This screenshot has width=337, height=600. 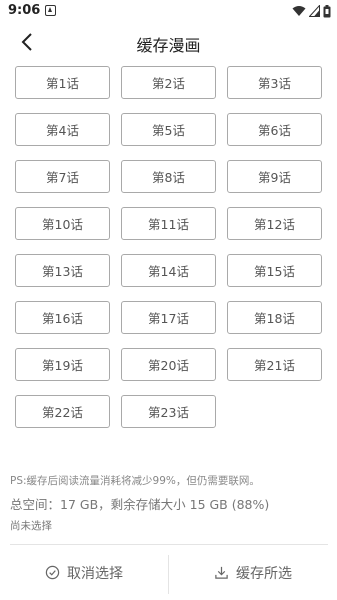 What do you see at coordinates (95, 573) in the screenshot?
I see `cancel-selection-label: 取消选择` at bounding box center [95, 573].